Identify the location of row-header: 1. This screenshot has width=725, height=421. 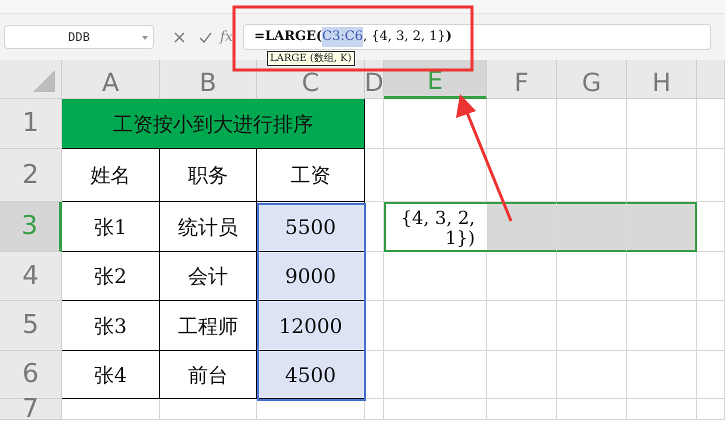
(31, 124).